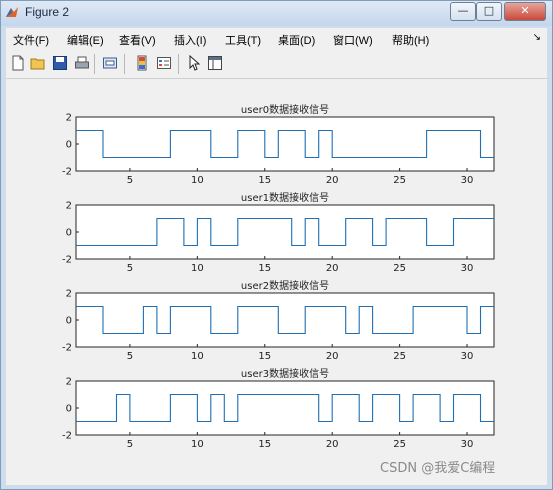 This screenshot has height=490, width=553. I want to click on y-tick-label-2-2: -2, so click(67, 348).